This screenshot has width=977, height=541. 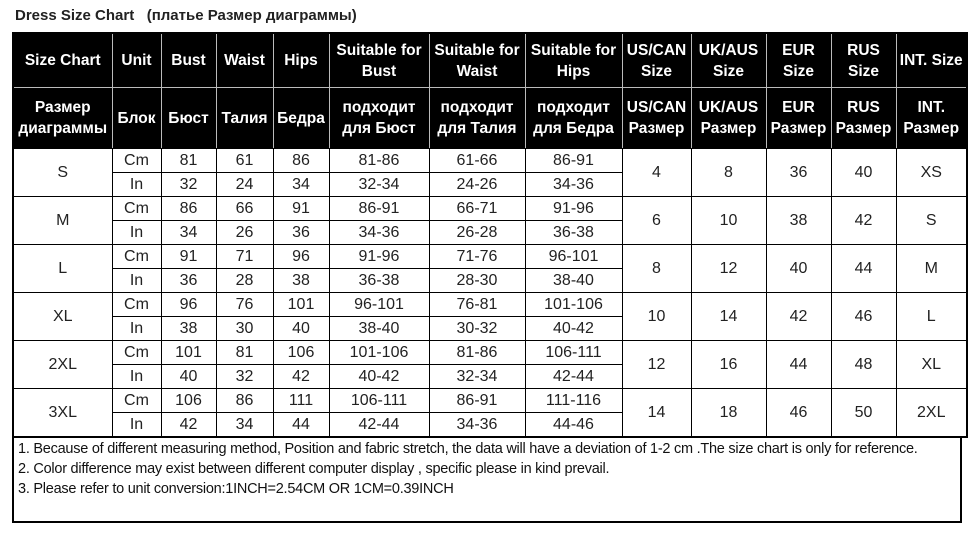 I want to click on suitable-hips-value: 42-44, so click(x=573, y=376).